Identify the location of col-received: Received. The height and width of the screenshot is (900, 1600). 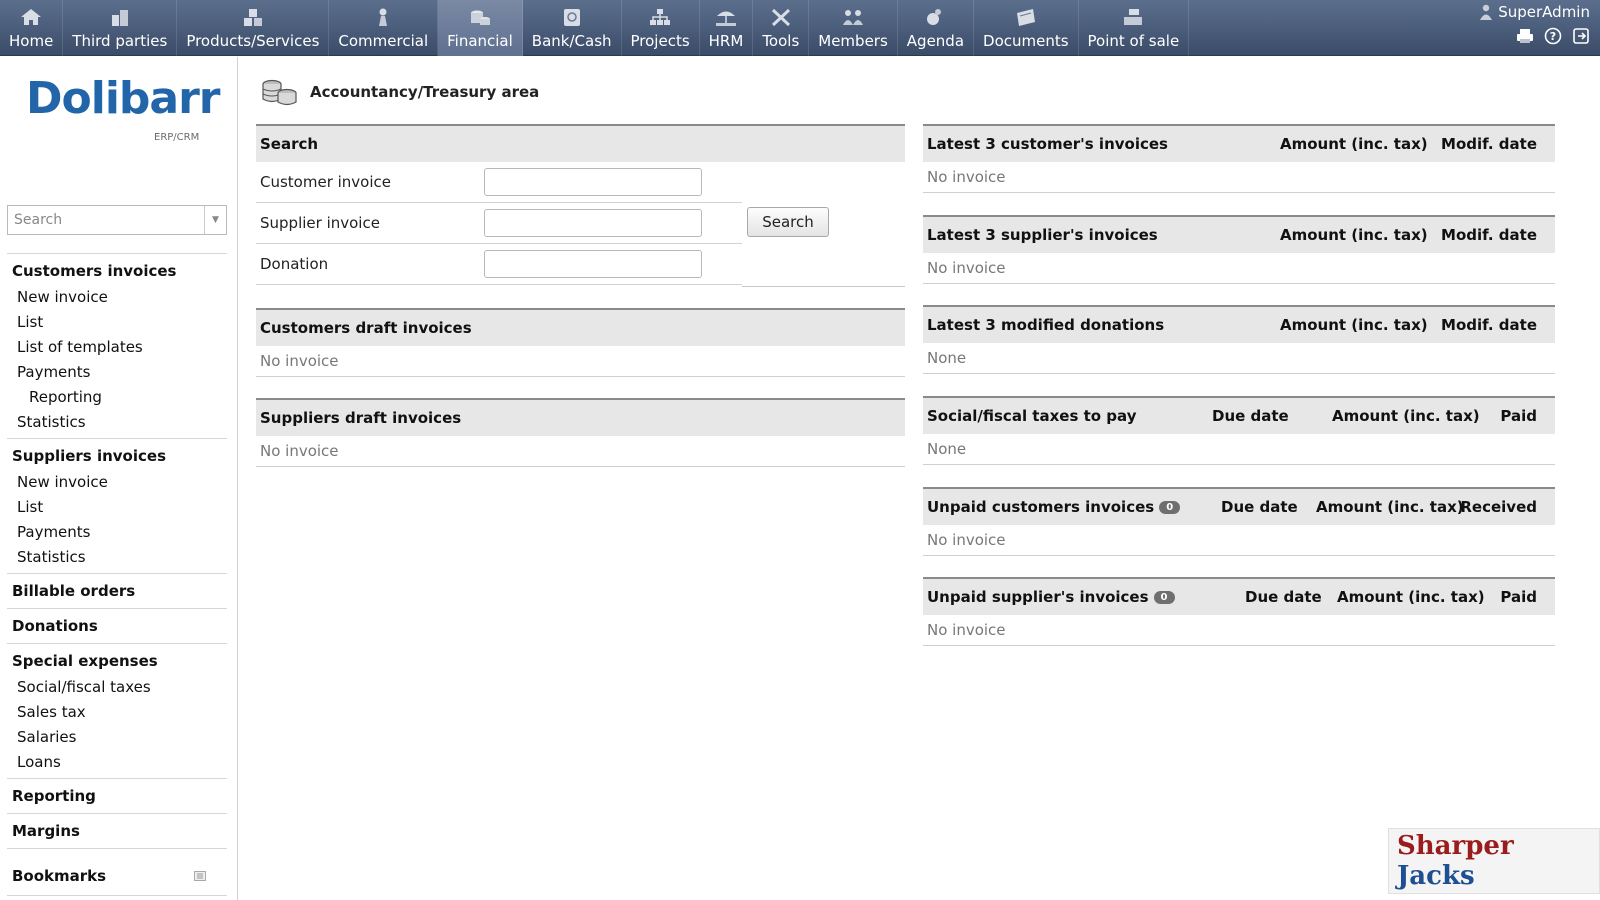
(1498, 507).